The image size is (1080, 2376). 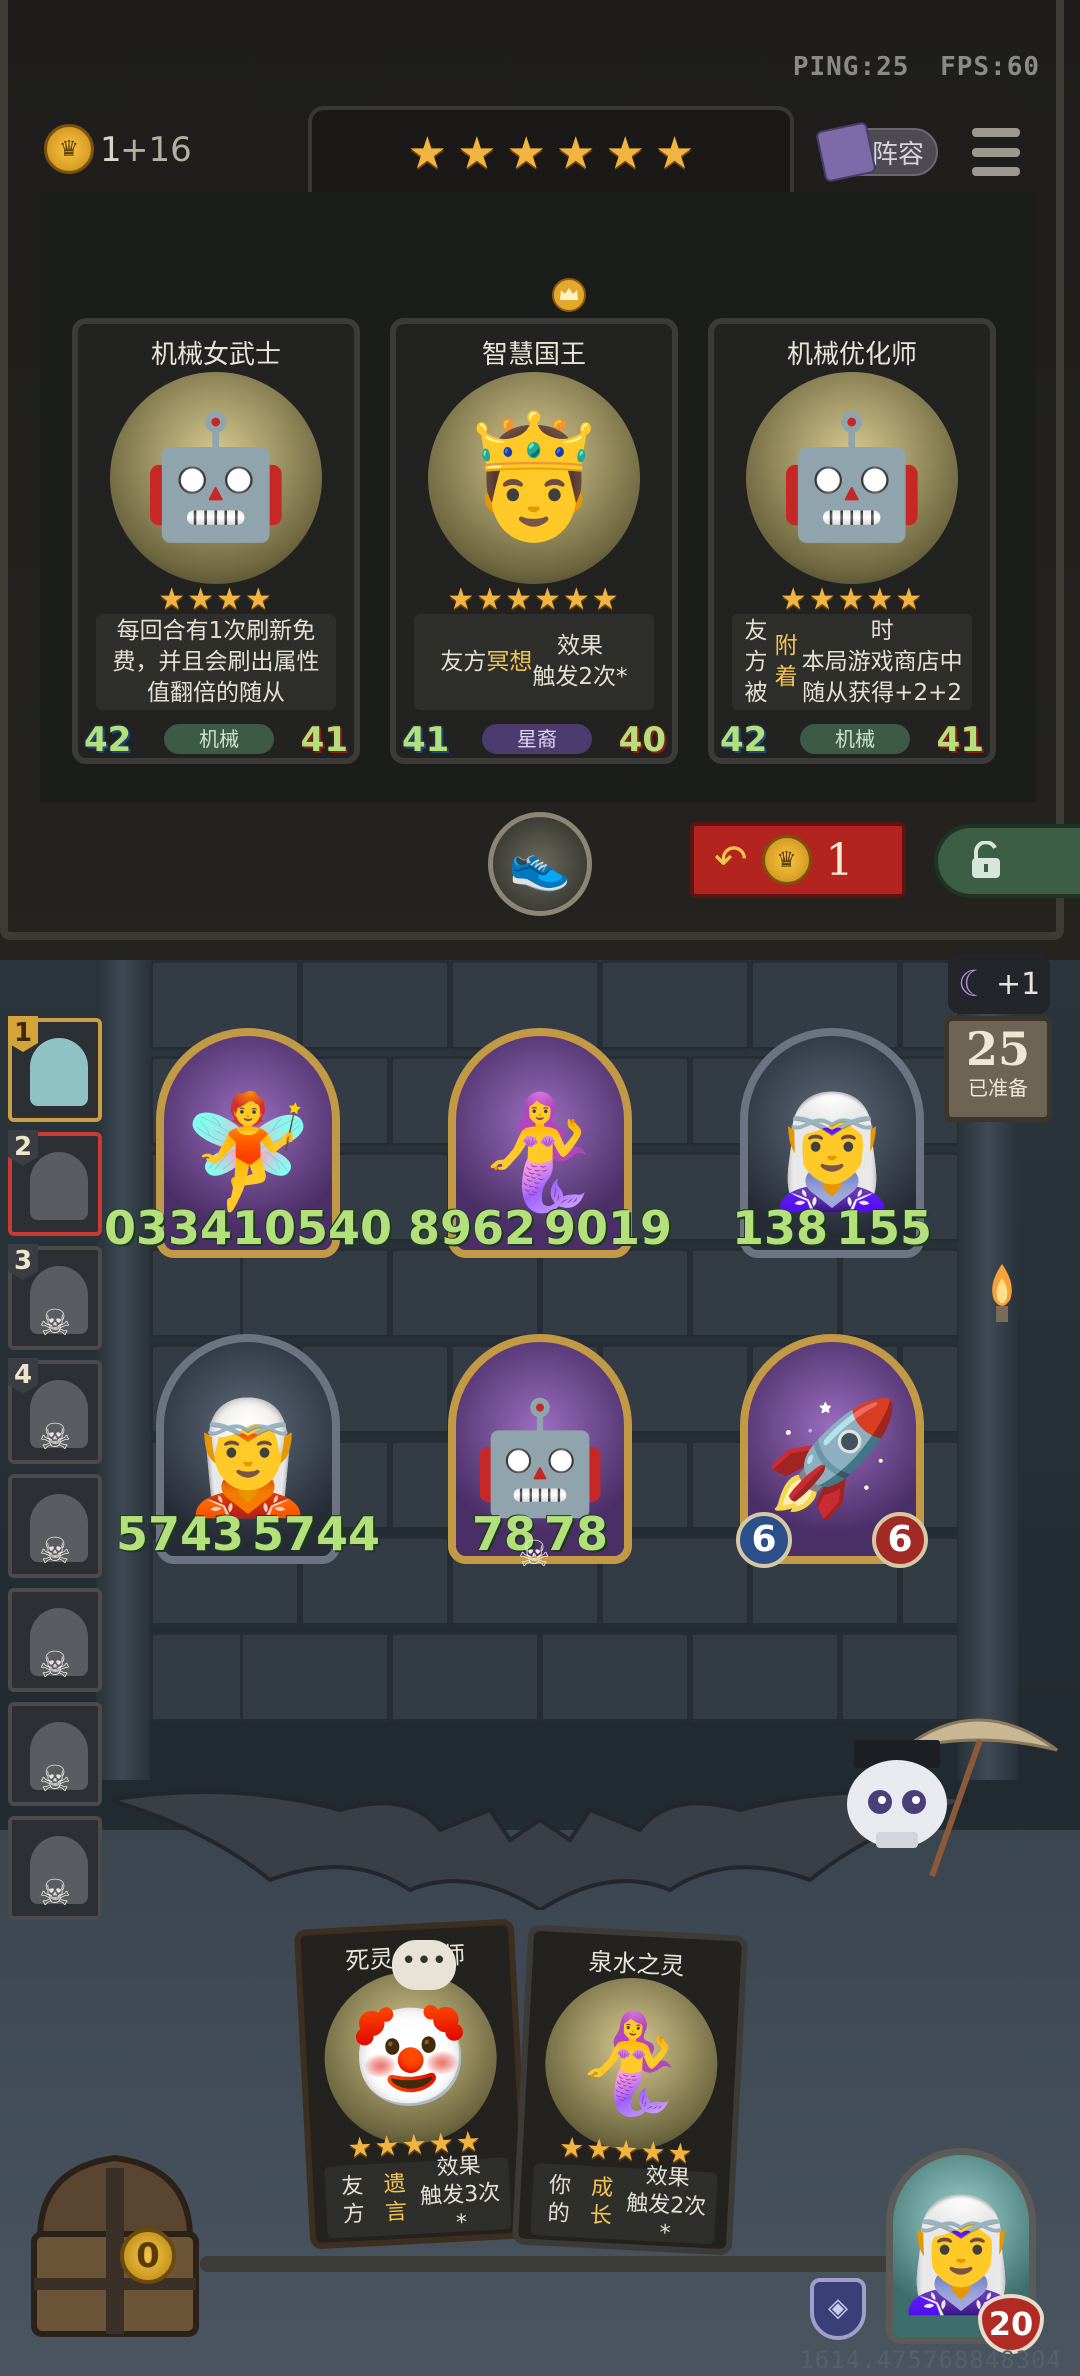 I want to click on player-hero: 🧝‍♀️ 20, so click(x=957, y=2246).